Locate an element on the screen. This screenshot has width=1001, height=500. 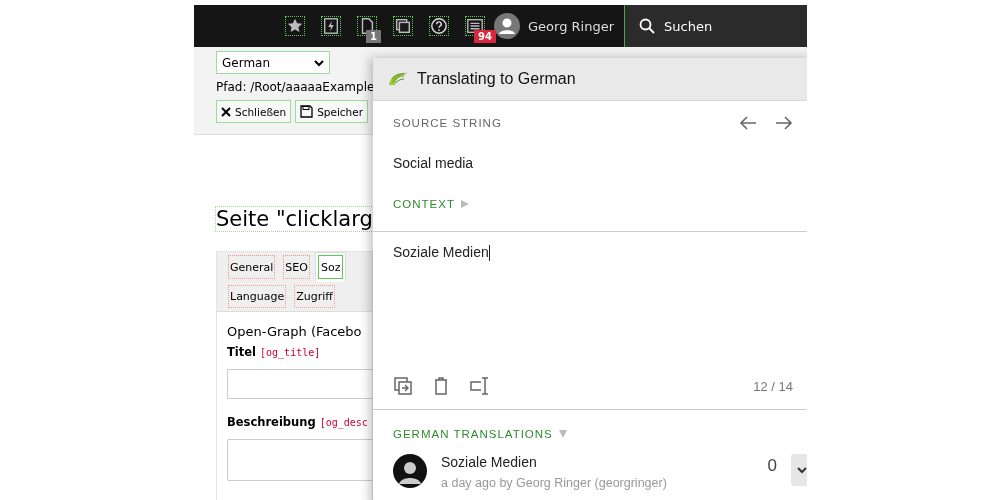
section-heading: Open-Graph (Facebo is located at coordinates (294, 331).